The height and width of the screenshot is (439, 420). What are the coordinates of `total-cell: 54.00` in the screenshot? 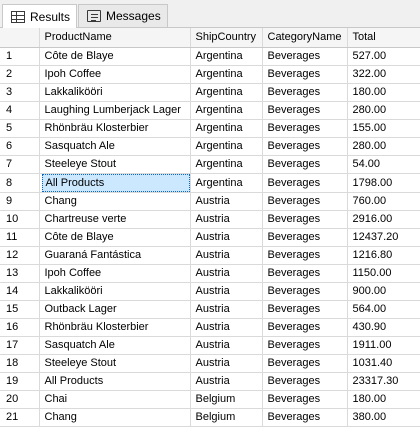 It's located at (383, 164).